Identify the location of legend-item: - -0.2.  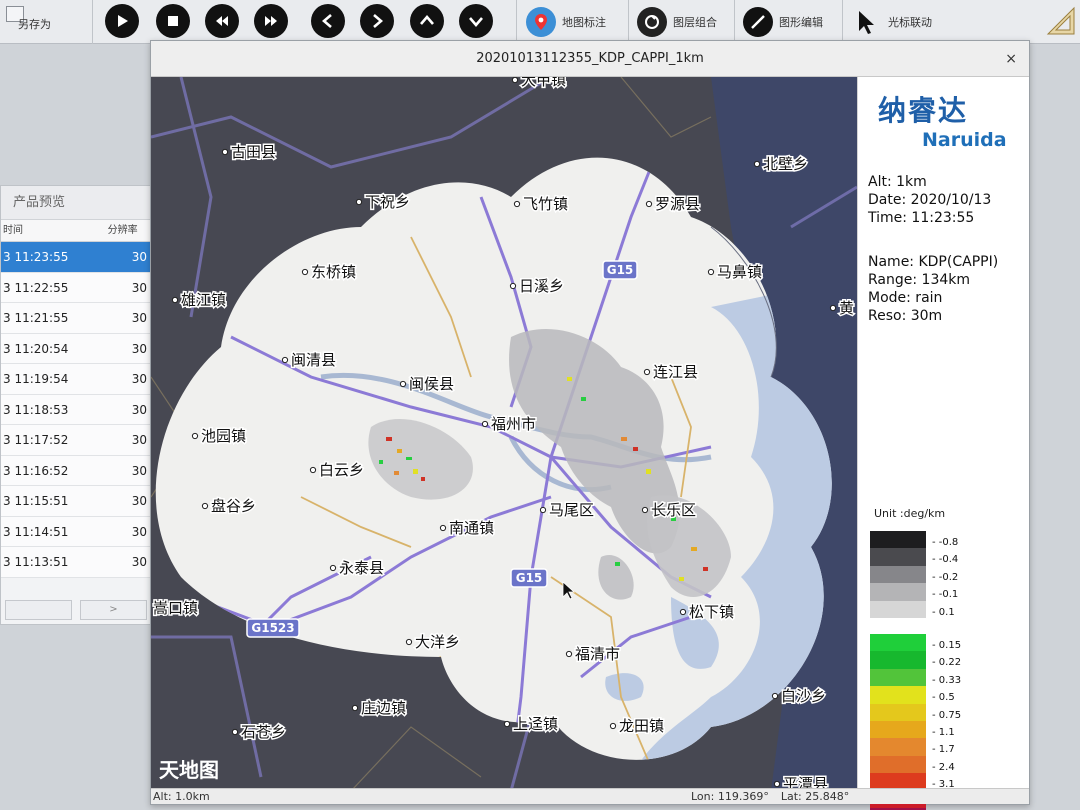
(940, 574).